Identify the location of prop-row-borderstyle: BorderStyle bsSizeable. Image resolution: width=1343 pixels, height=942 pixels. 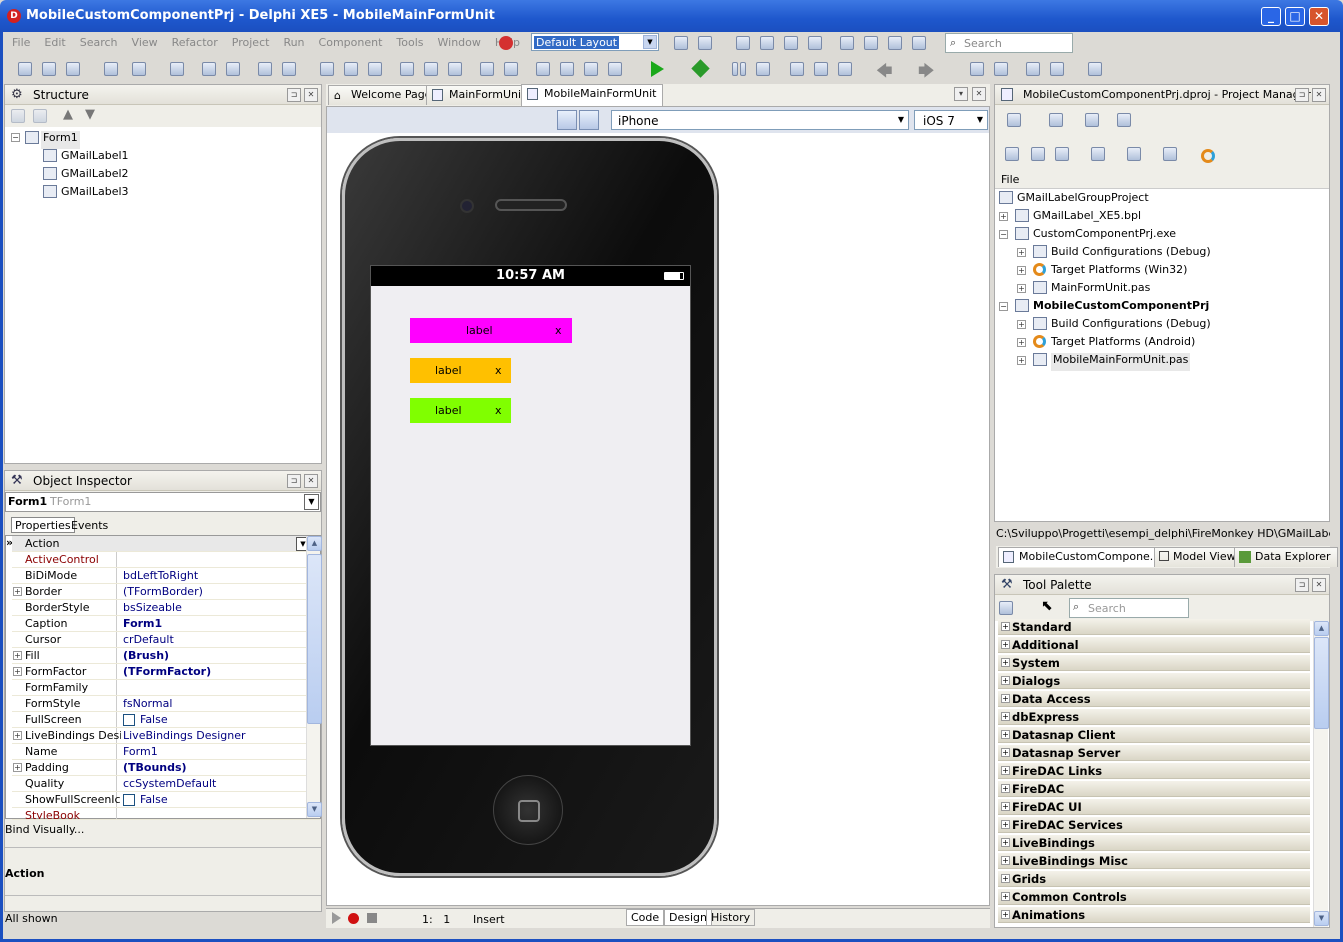
(166, 608).